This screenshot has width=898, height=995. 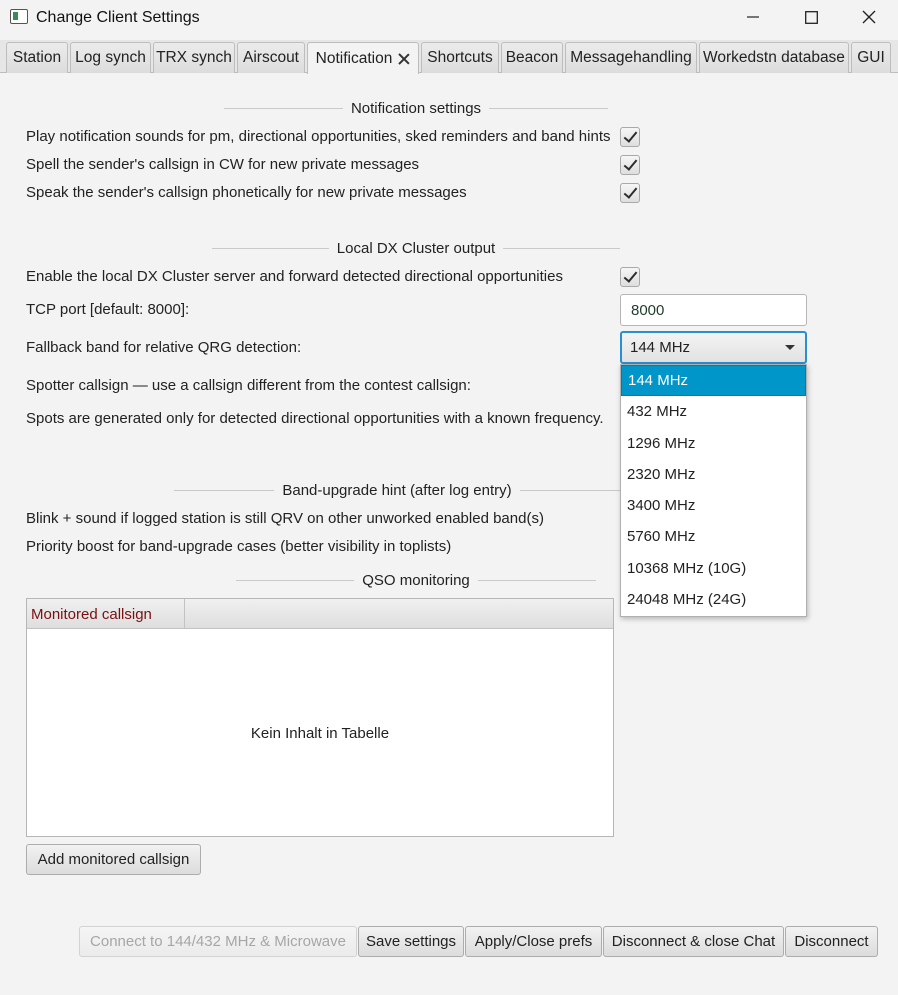 What do you see at coordinates (713, 599) in the screenshot?
I see `band-option: 24048 MHz (24G)` at bounding box center [713, 599].